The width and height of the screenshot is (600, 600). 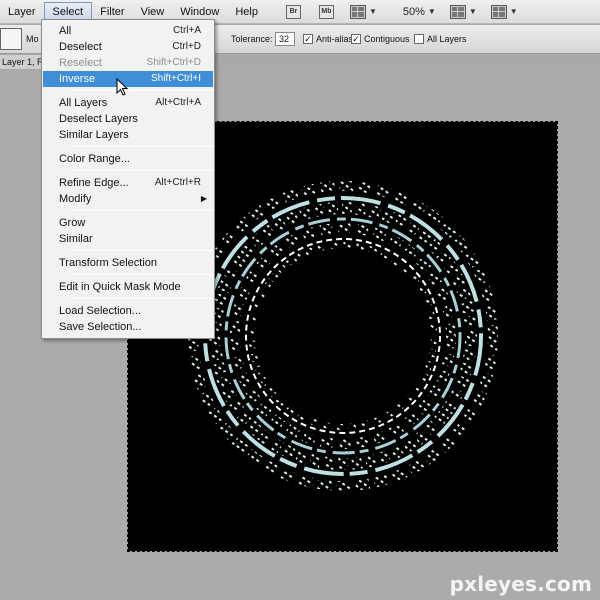 I want to click on screen-mode-icon, so click(x=498, y=11).